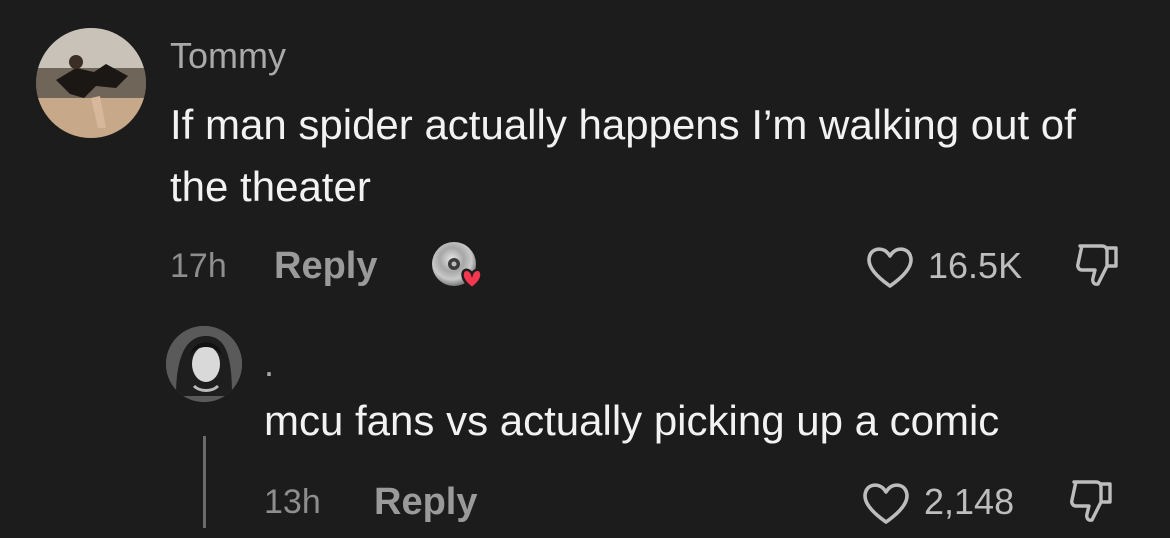 This screenshot has width=1170, height=538. Describe the element at coordinates (292, 502) in the screenshot. I see `reply-timestamp: 13h` at that location.